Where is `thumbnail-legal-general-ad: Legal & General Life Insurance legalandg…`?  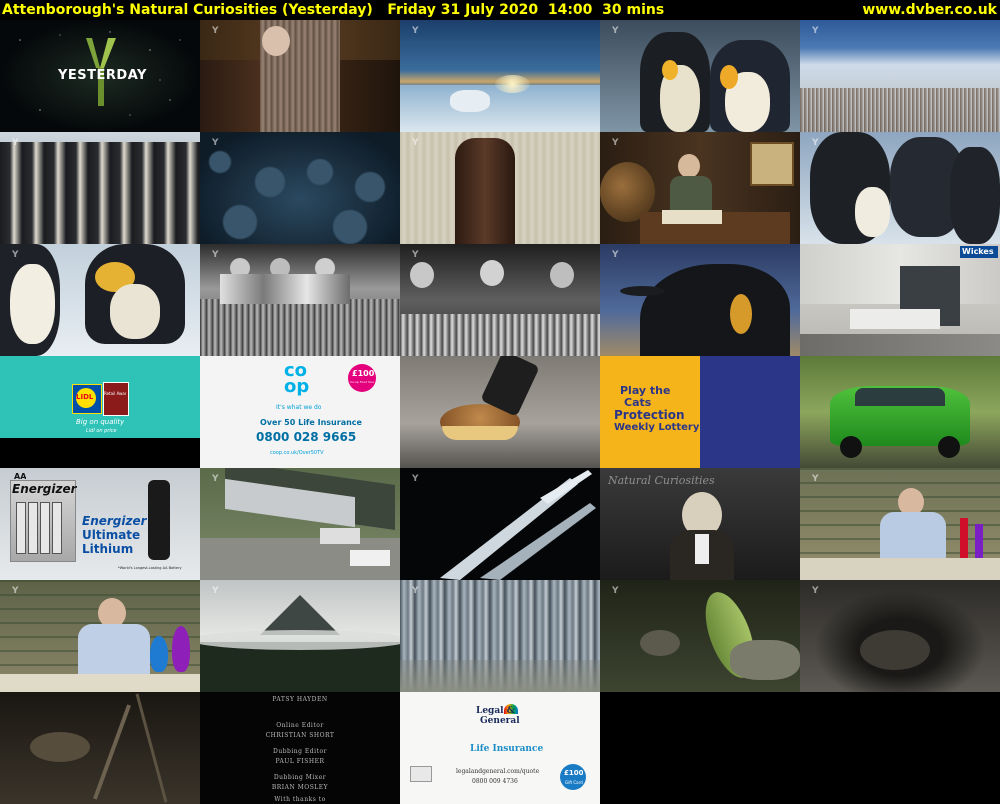
thumbnail-legal-general-ad: Legal & General Life Insurance legalandg… is located at coordinates (500, 748).